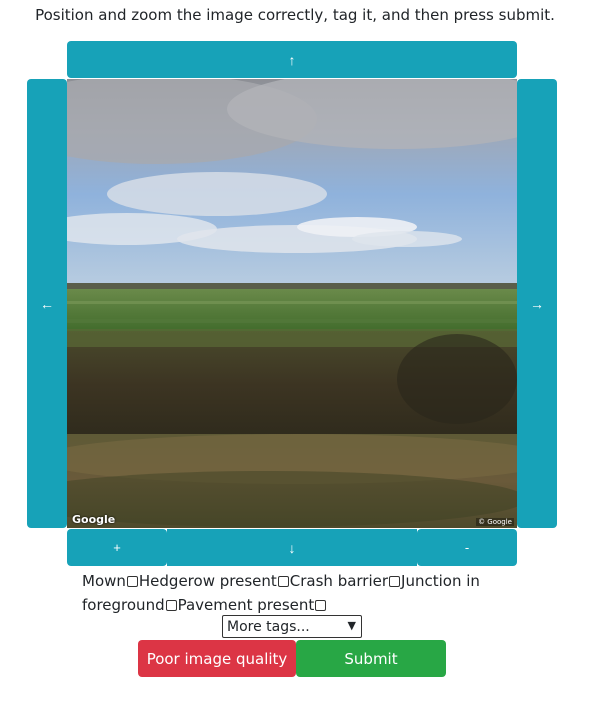  What do you see at coordinates (207, 581) in the screenshot?
I see `tag-label-hedgerow-present: Hedgerow present` at bounding box center [207, 581].